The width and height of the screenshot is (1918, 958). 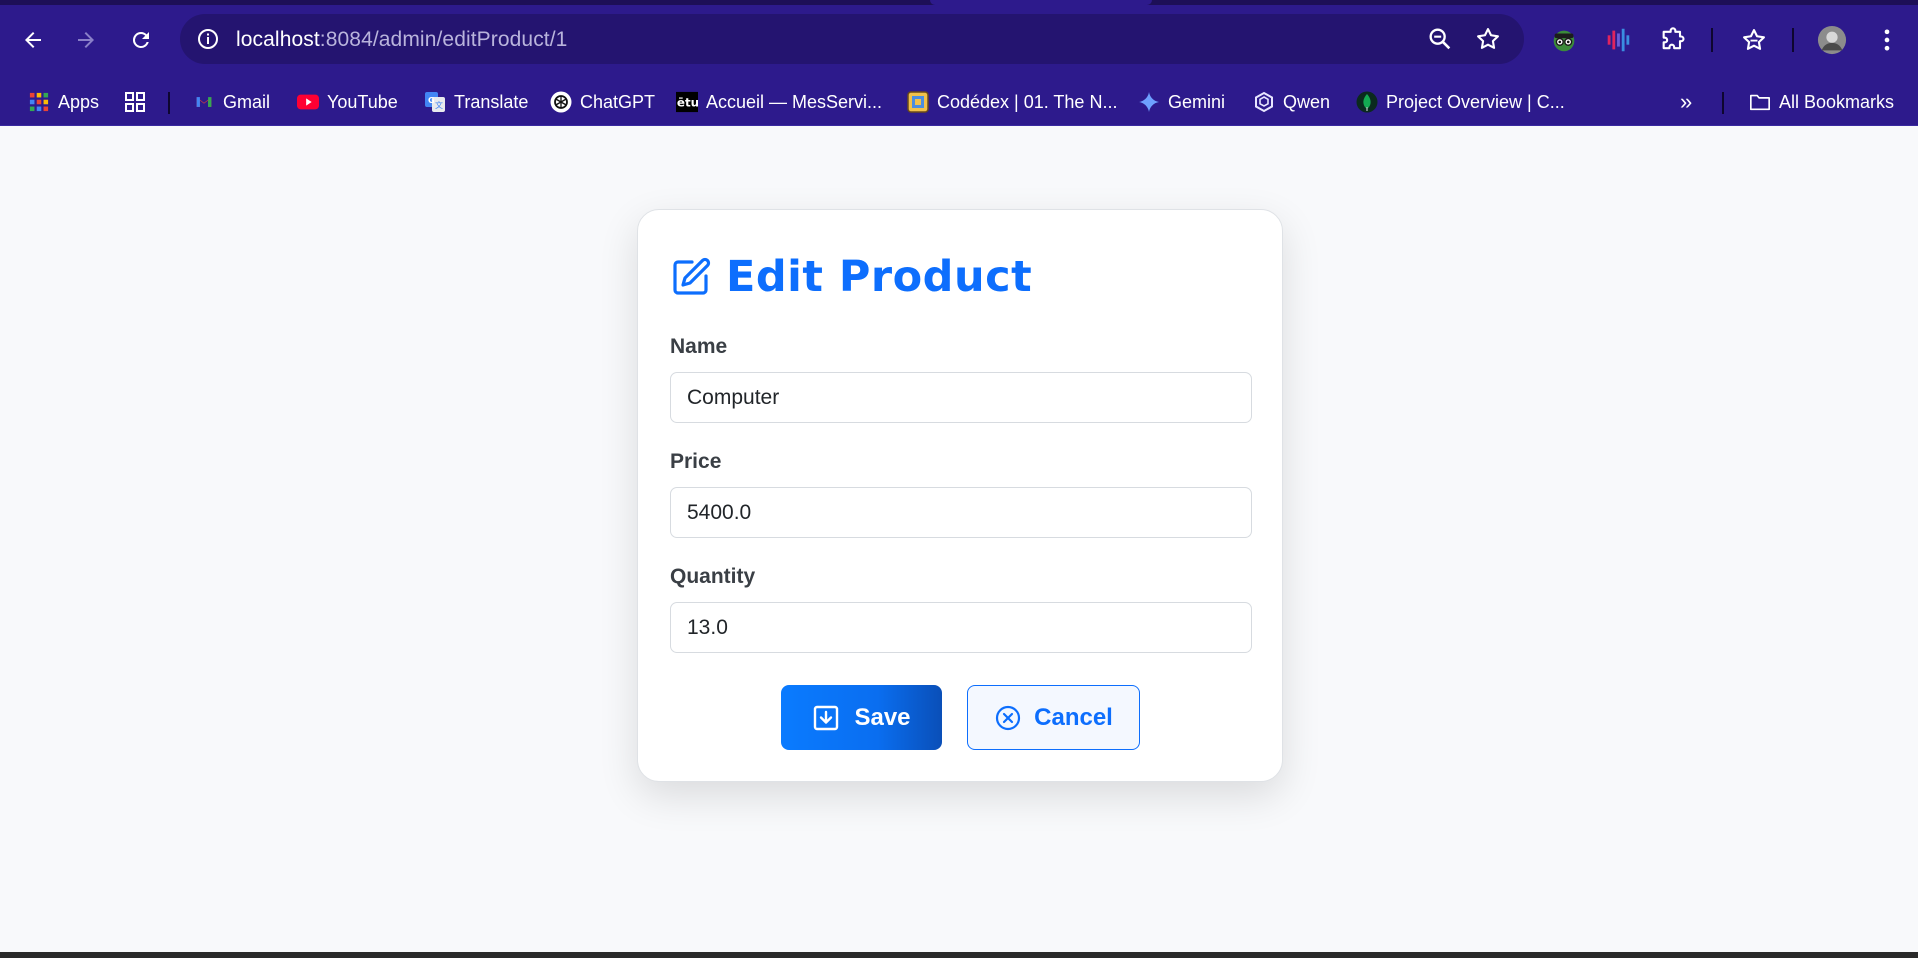 I want to click on all-bookmarks-button: All Bookmarks, so click(x=1821, y=102).